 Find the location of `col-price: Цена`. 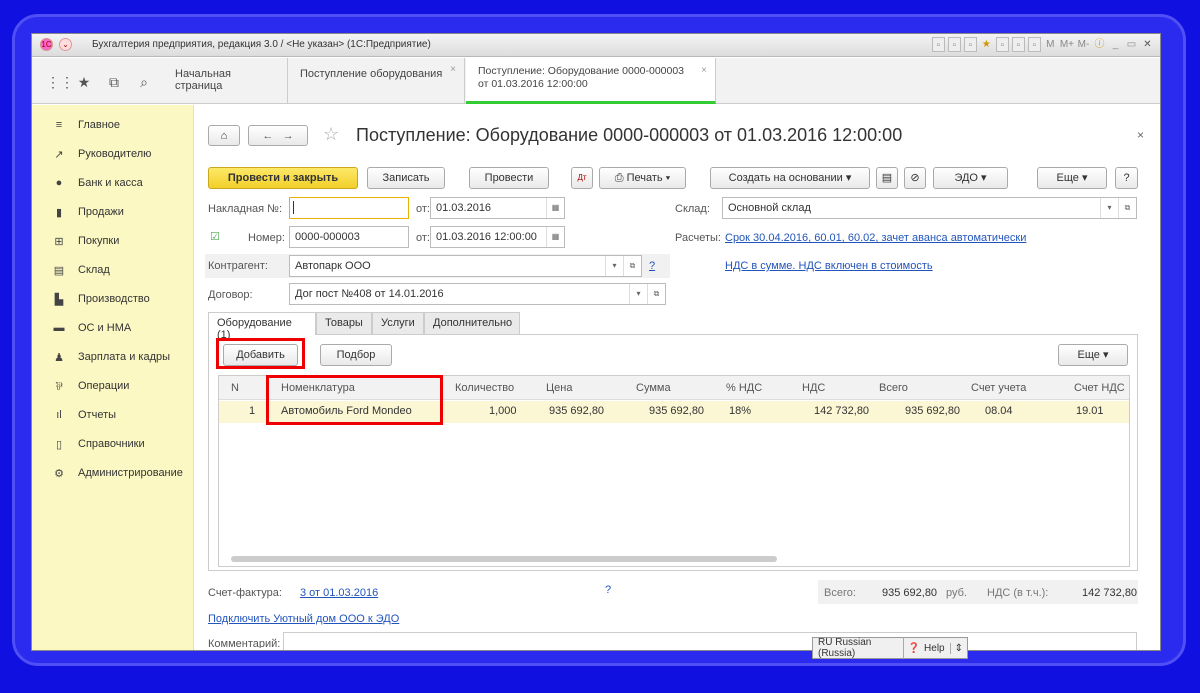

col-price: Цена is located at coordinates (559, 388).